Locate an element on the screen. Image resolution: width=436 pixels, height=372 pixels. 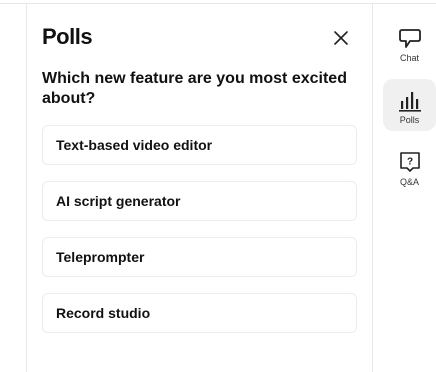
side-rail: Chat Polls ? Q&A is located at coordinates (404, 188).